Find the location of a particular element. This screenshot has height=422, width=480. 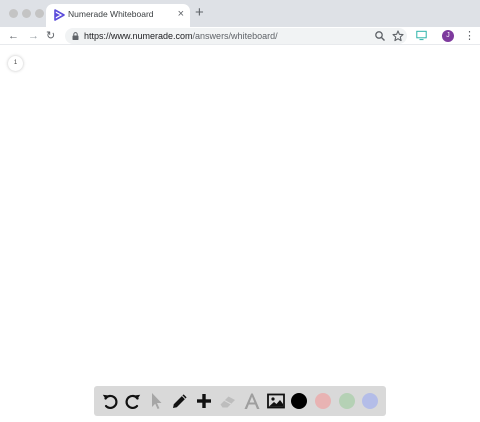

back-button: ← is located at coordinates (13, 36).